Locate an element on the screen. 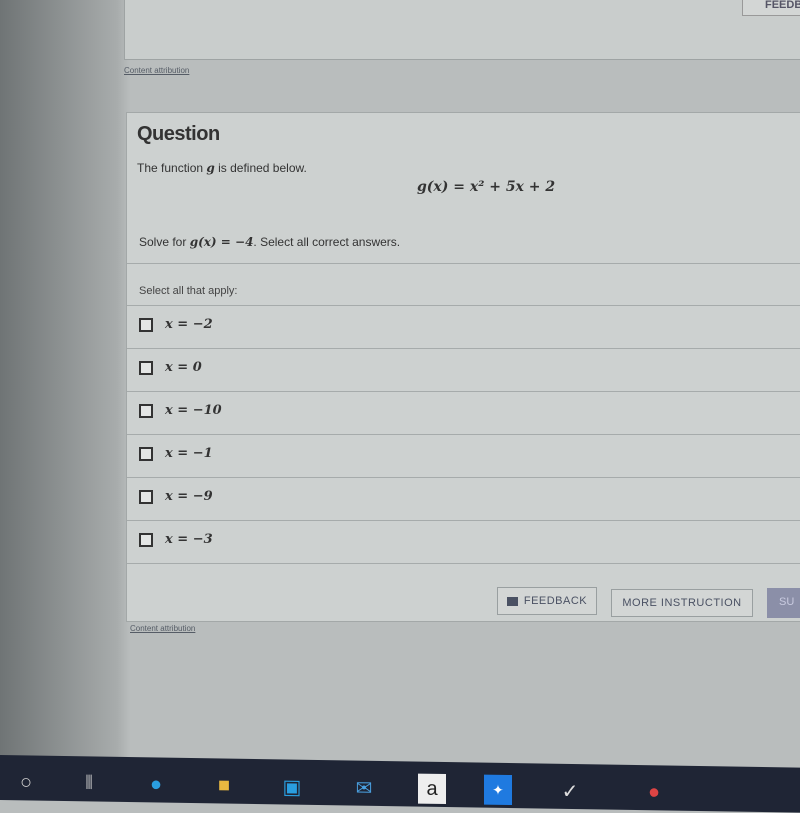 The width and height of the screenshot is (800, 813). intro-text: The function is located at coordinates (172, 168).